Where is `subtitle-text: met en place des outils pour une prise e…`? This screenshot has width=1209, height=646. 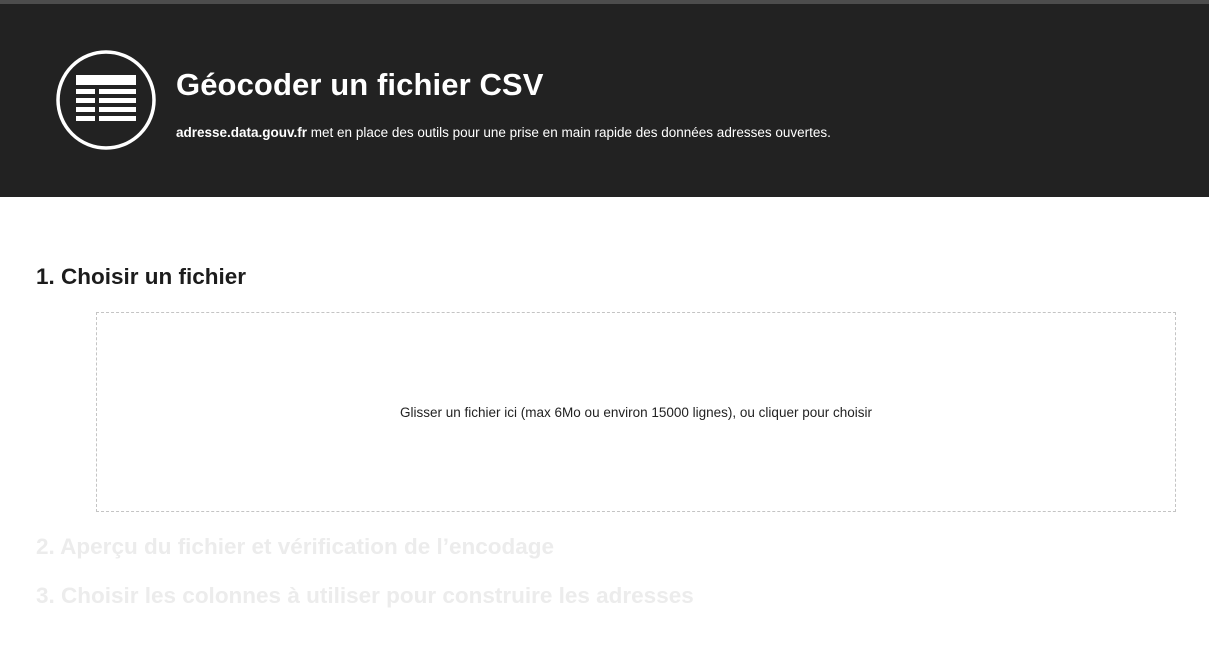 subtitle-text: met en place des outils pour une prise e… is located at coordinates (569, 132).